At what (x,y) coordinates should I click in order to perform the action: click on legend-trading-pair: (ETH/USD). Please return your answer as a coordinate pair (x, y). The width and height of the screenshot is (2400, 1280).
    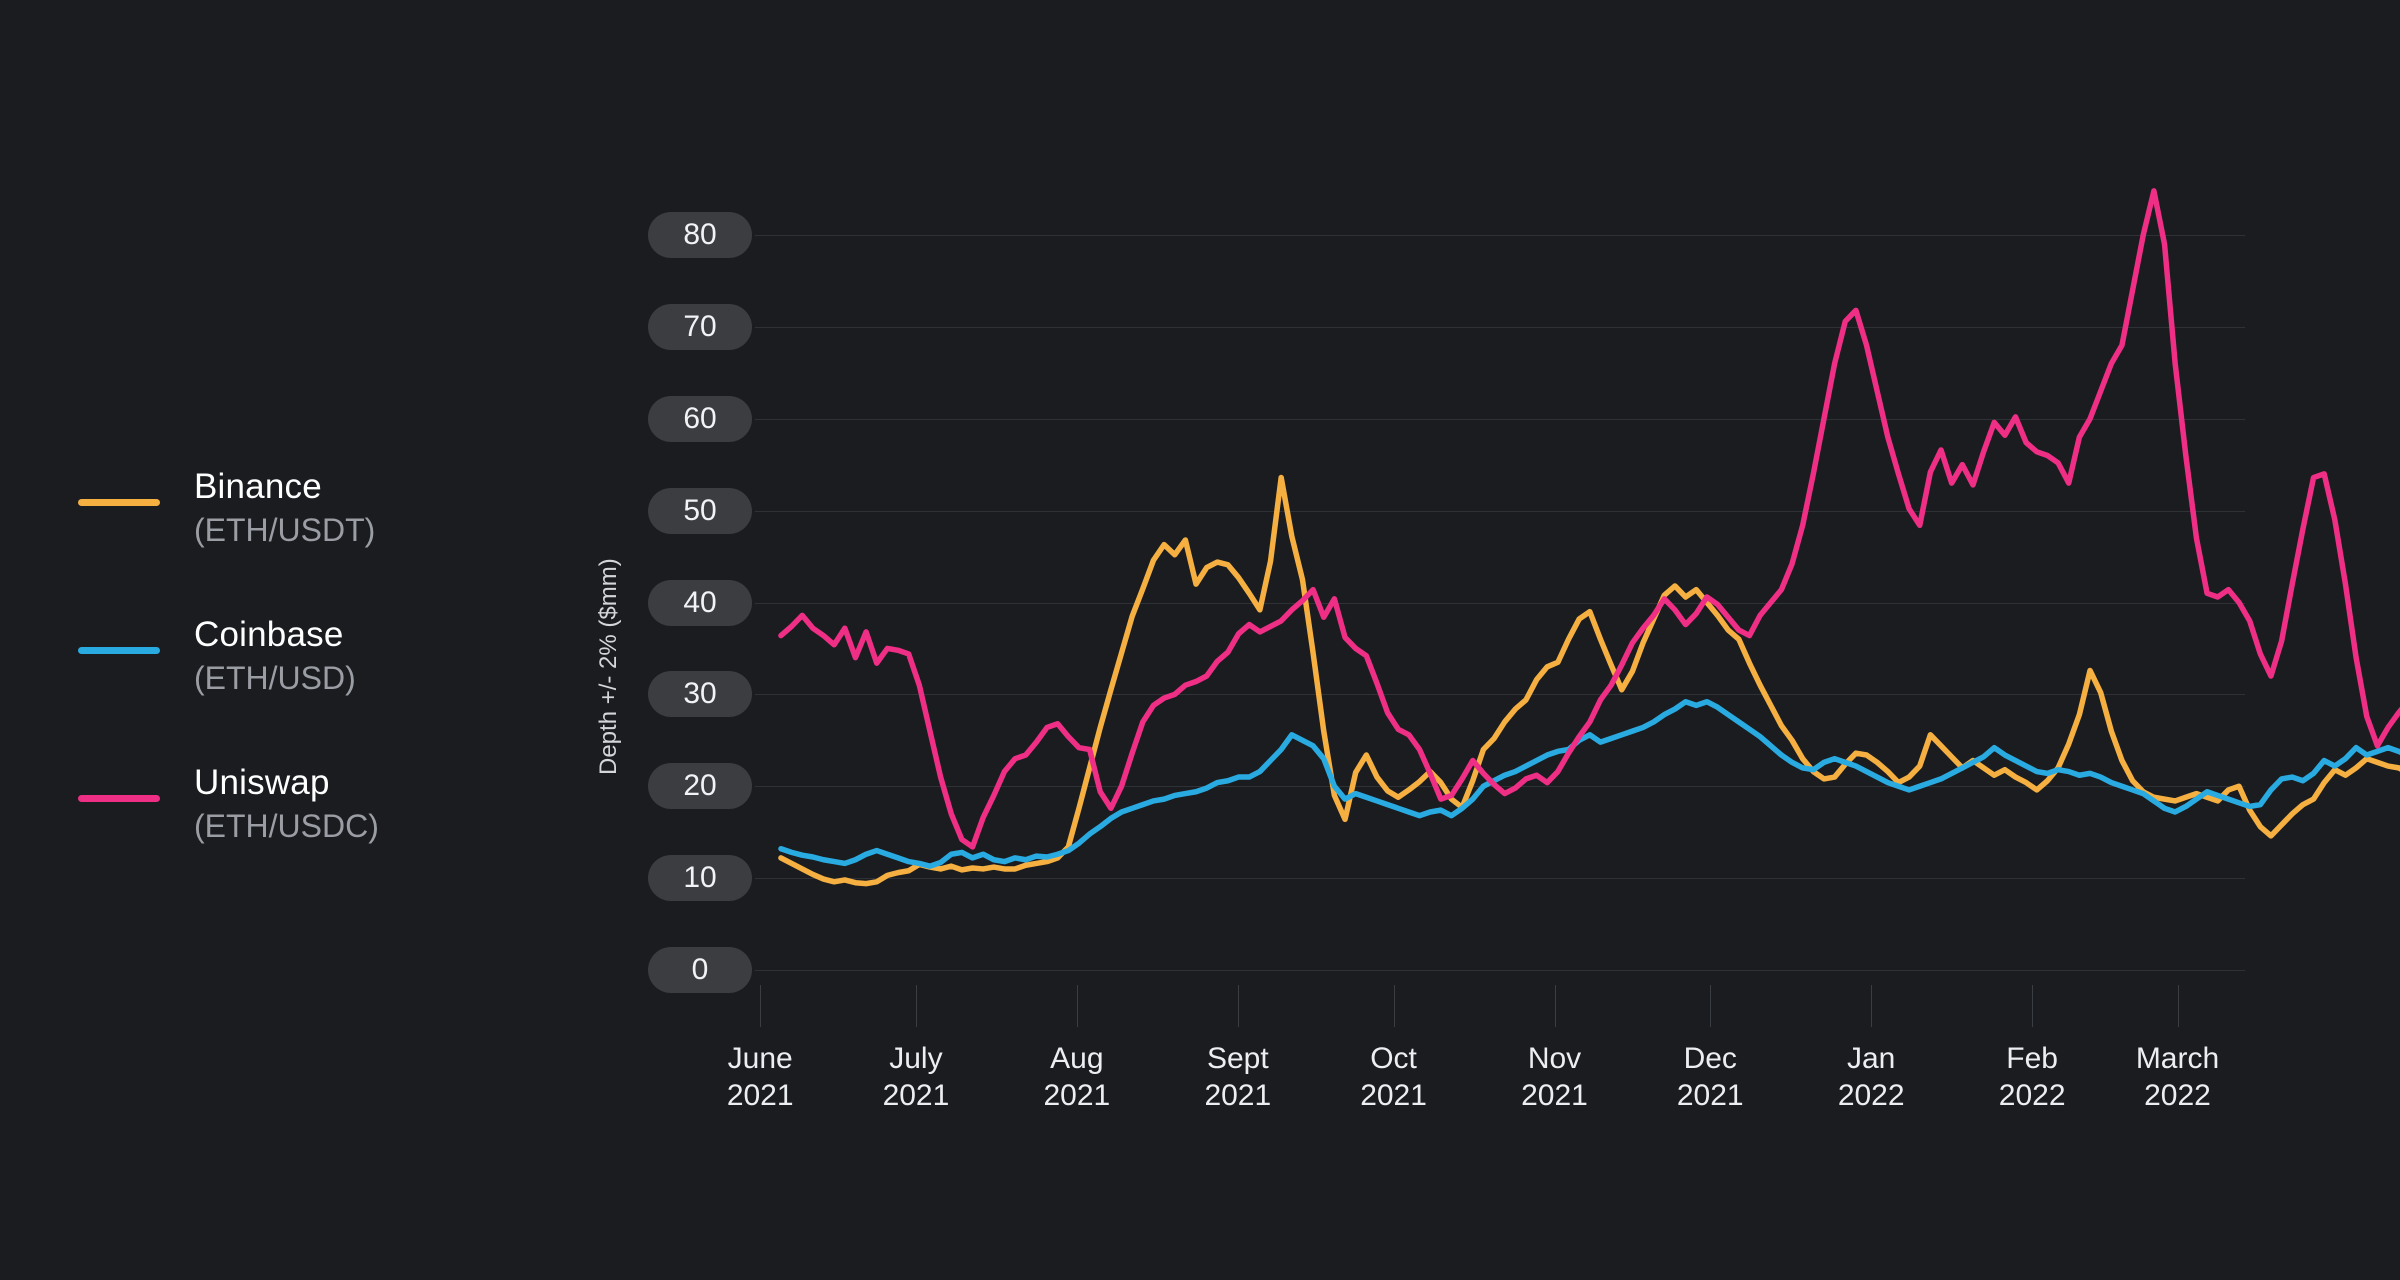
    Looking at the image, I should click on (275, 678).